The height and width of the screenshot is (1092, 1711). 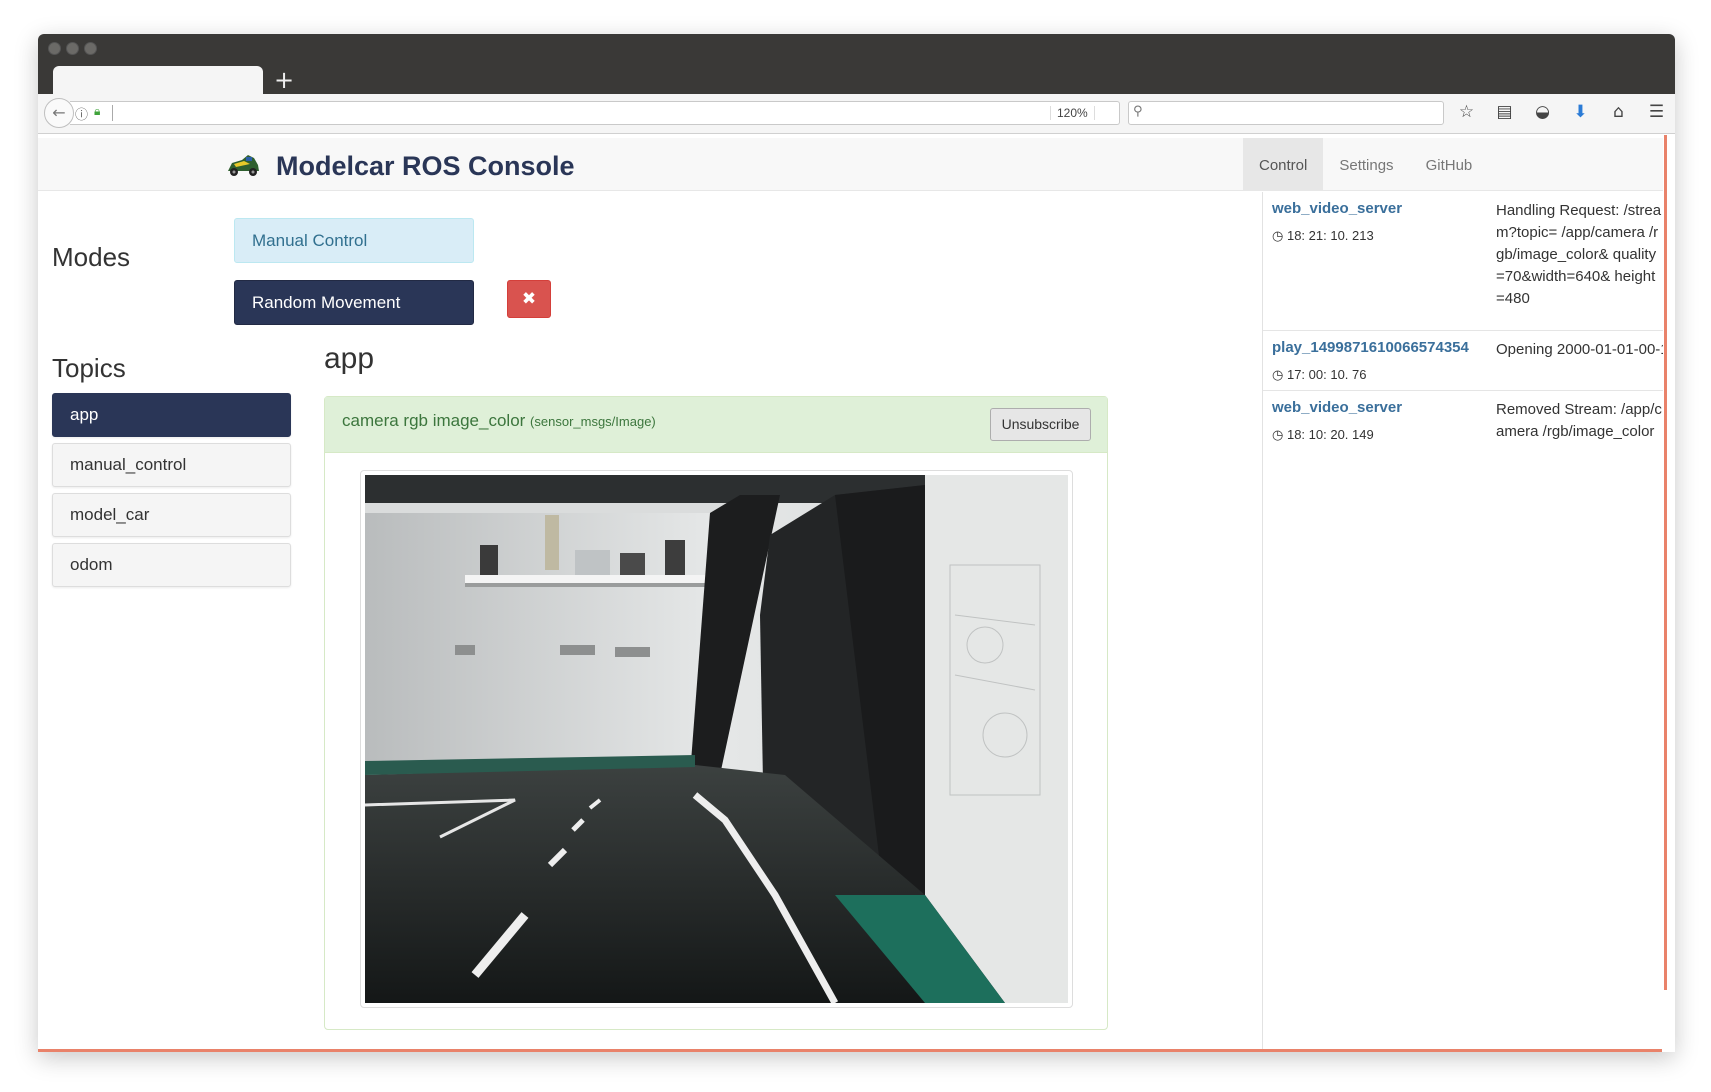 I want to click on back-button: ←, so click(x=59, y=113).